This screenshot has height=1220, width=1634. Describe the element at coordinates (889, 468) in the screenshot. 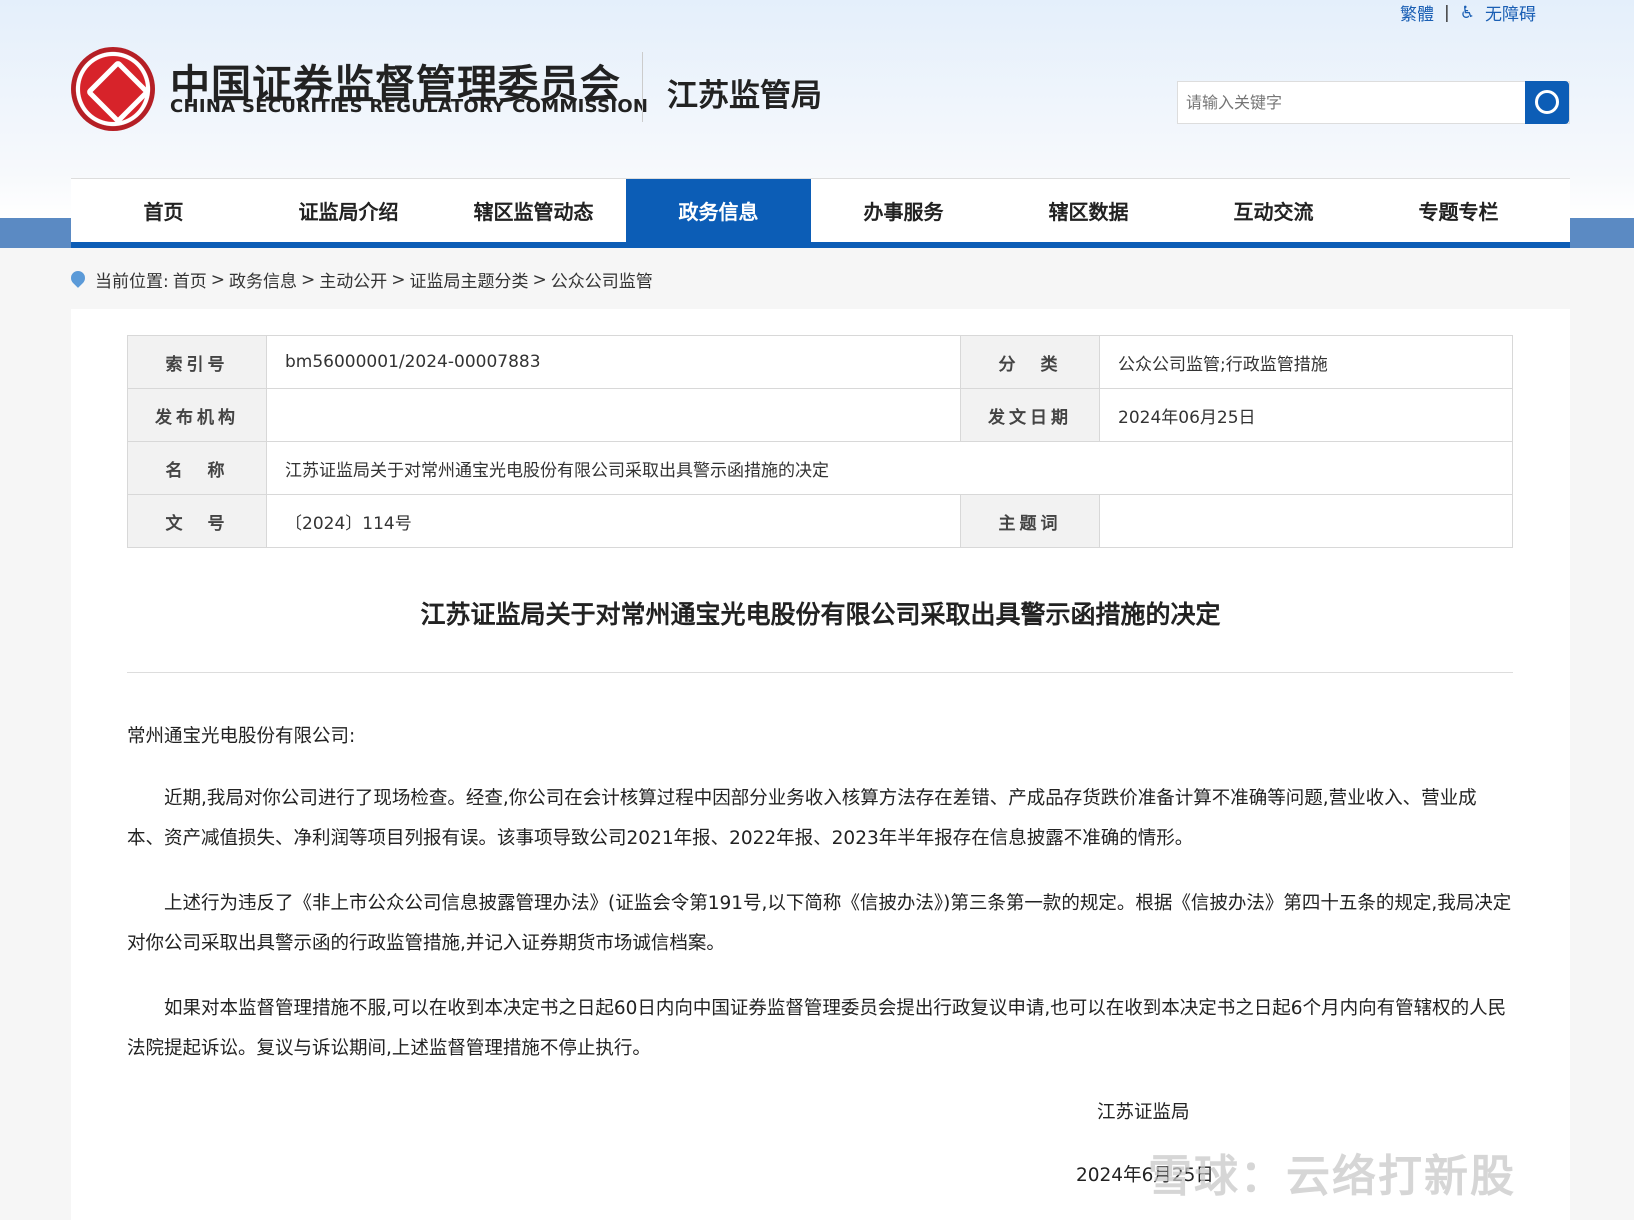

I see `name-value: 江苏证监局关于对常州通宝光电股份有限公司采取出具警示函措施的决定` at that location.